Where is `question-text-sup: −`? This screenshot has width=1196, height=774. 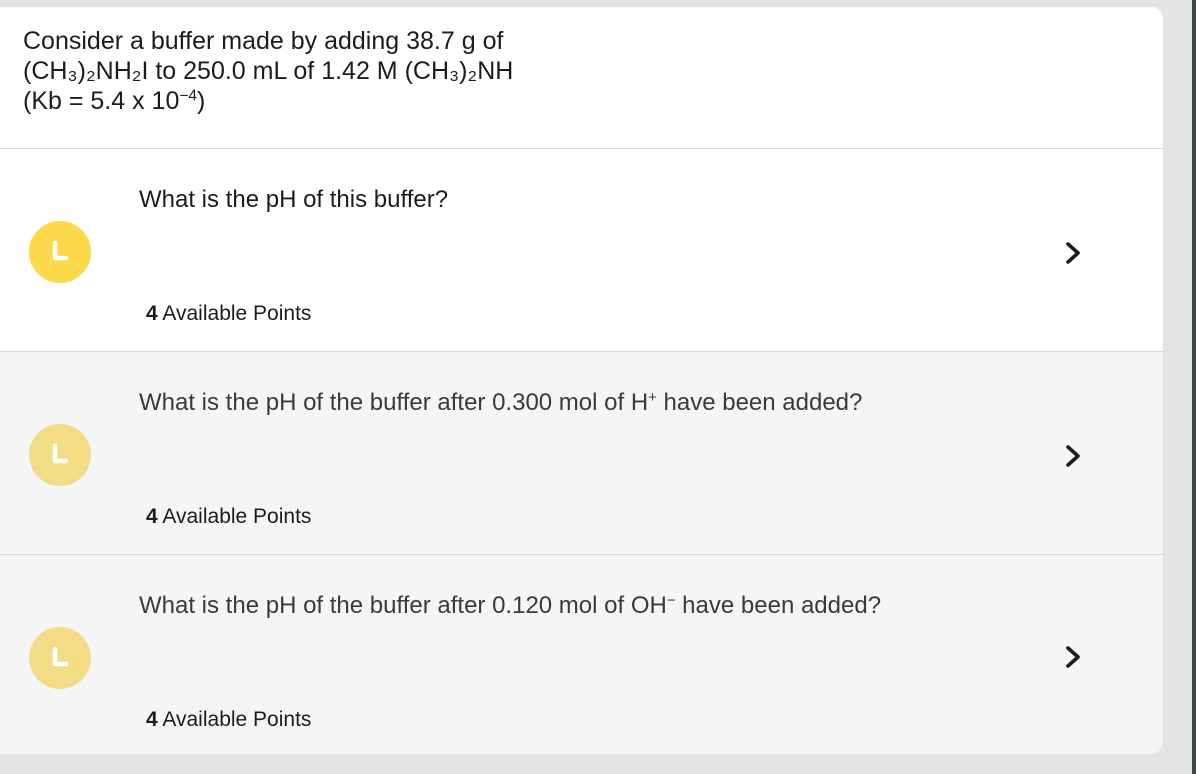
question-text-sup: − is located at coordinates (671, 600).